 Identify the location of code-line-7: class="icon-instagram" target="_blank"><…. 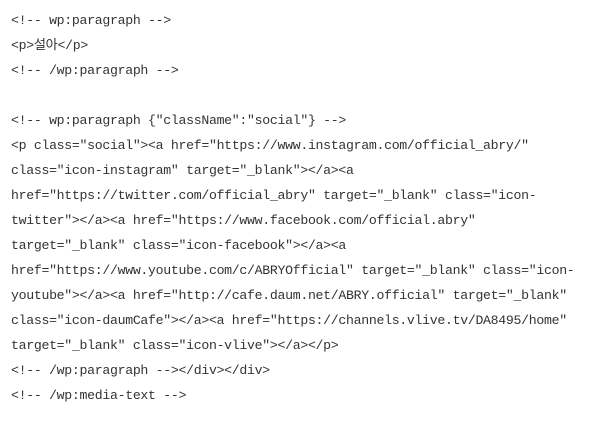
(182, 170).